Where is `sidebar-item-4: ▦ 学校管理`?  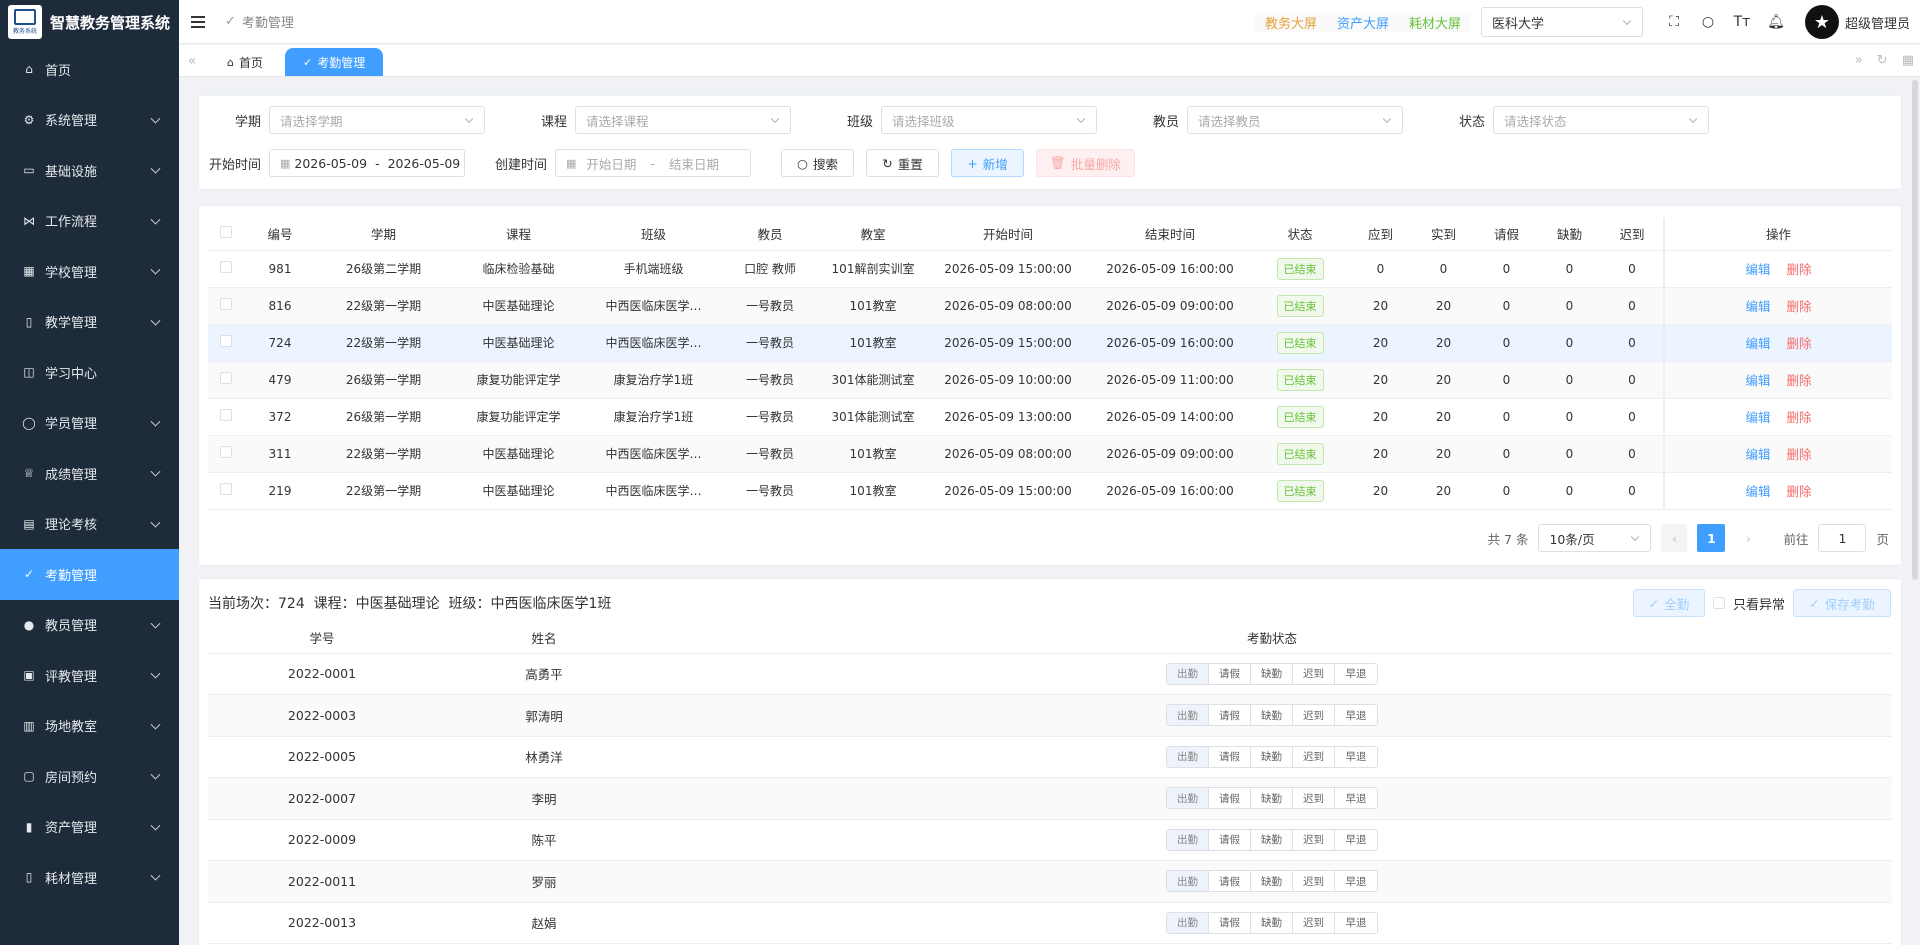
sidebar-item-4: ▦ 学校管理 is located at coordinates (89, 271).